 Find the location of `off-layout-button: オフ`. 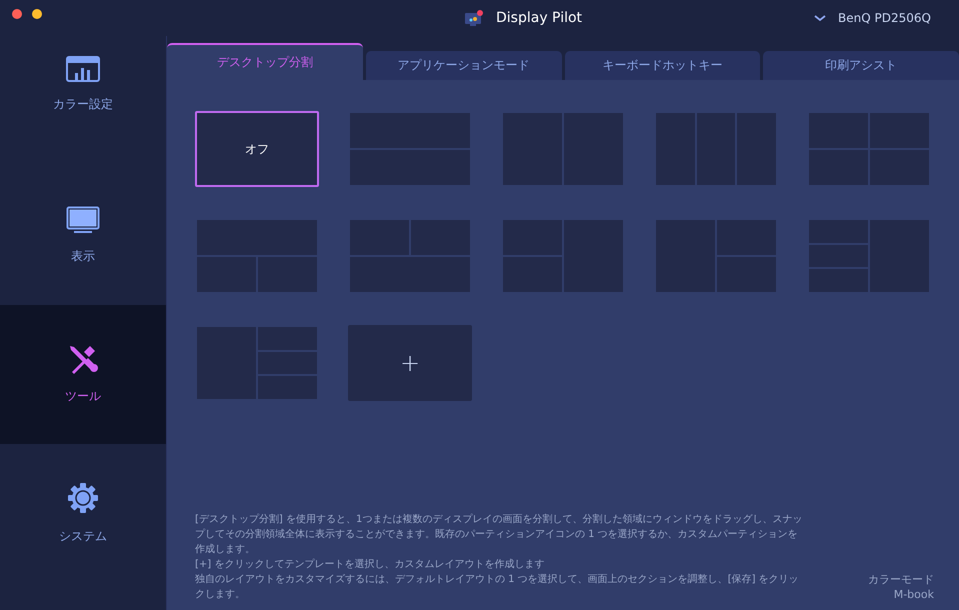

off-layout-button: オフ is located at coordinates (257, 149).